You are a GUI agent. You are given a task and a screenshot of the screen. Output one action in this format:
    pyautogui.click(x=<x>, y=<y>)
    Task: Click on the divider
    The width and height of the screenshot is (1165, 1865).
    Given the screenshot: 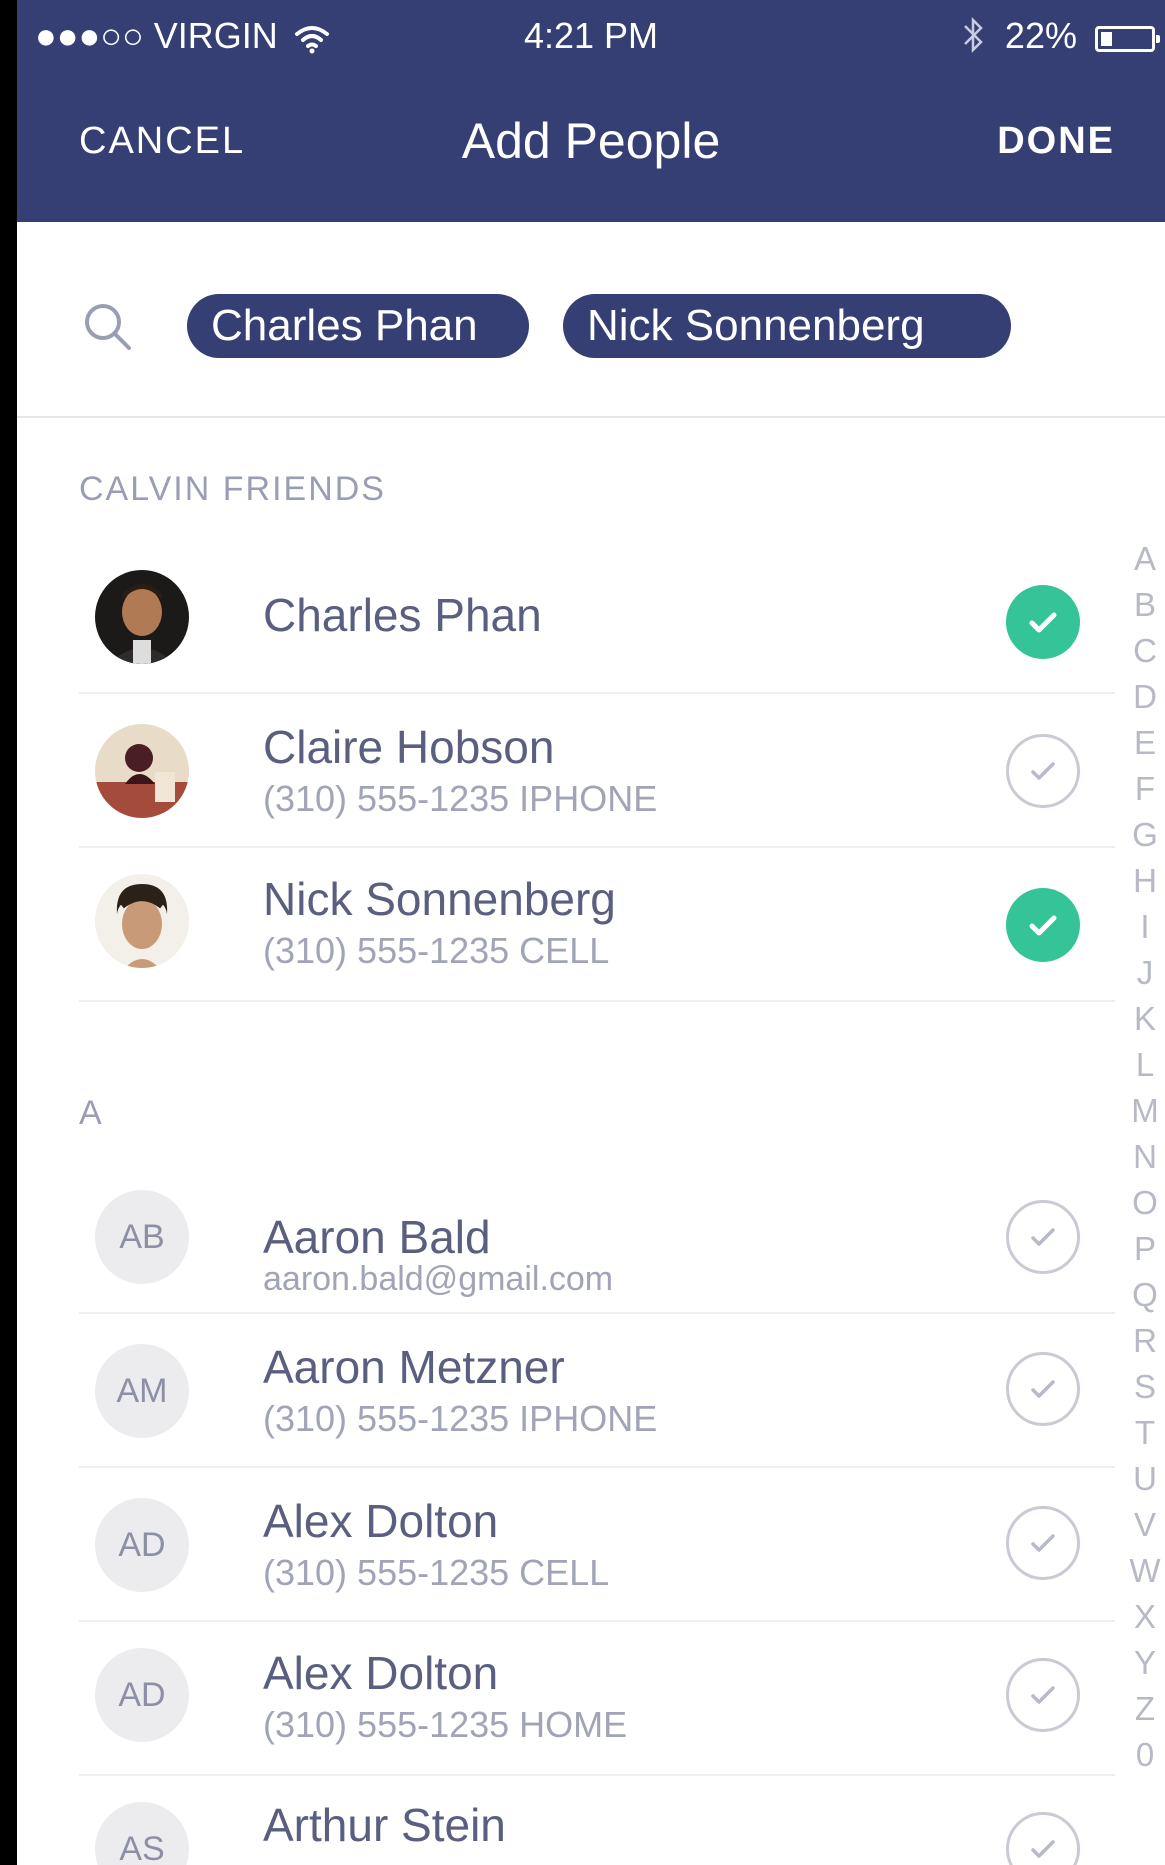 What is the action you would take?
    pyautogui.click(x=597, y=1001)
    